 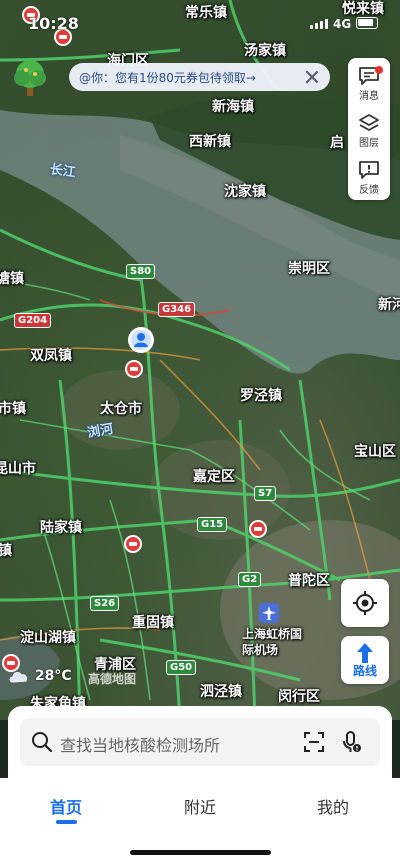 I want to click on search-bar: 查找当地核酸检测场所, so click(x=200, y=742).